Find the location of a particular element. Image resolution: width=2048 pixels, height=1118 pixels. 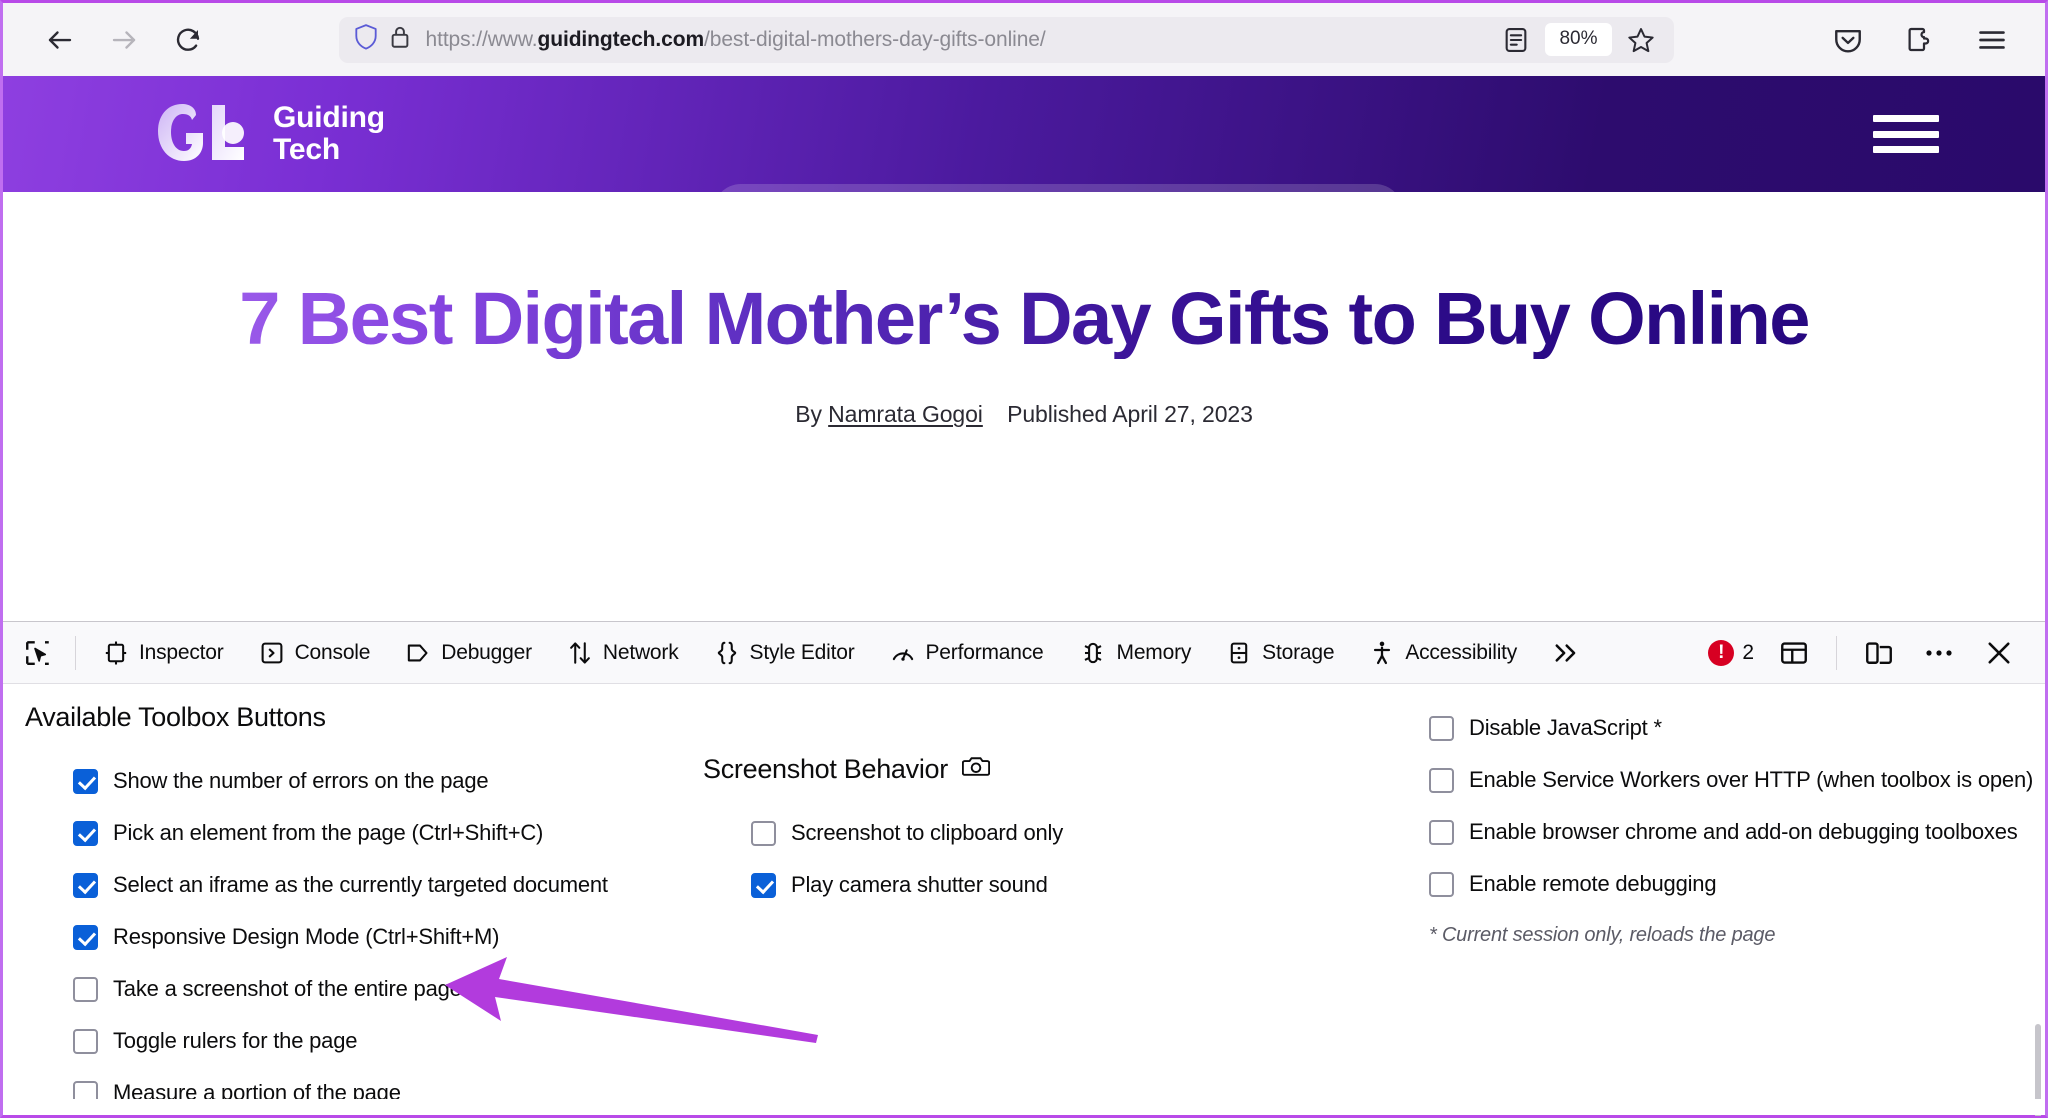

extensions-icon is located at coordinates (1920, 40).